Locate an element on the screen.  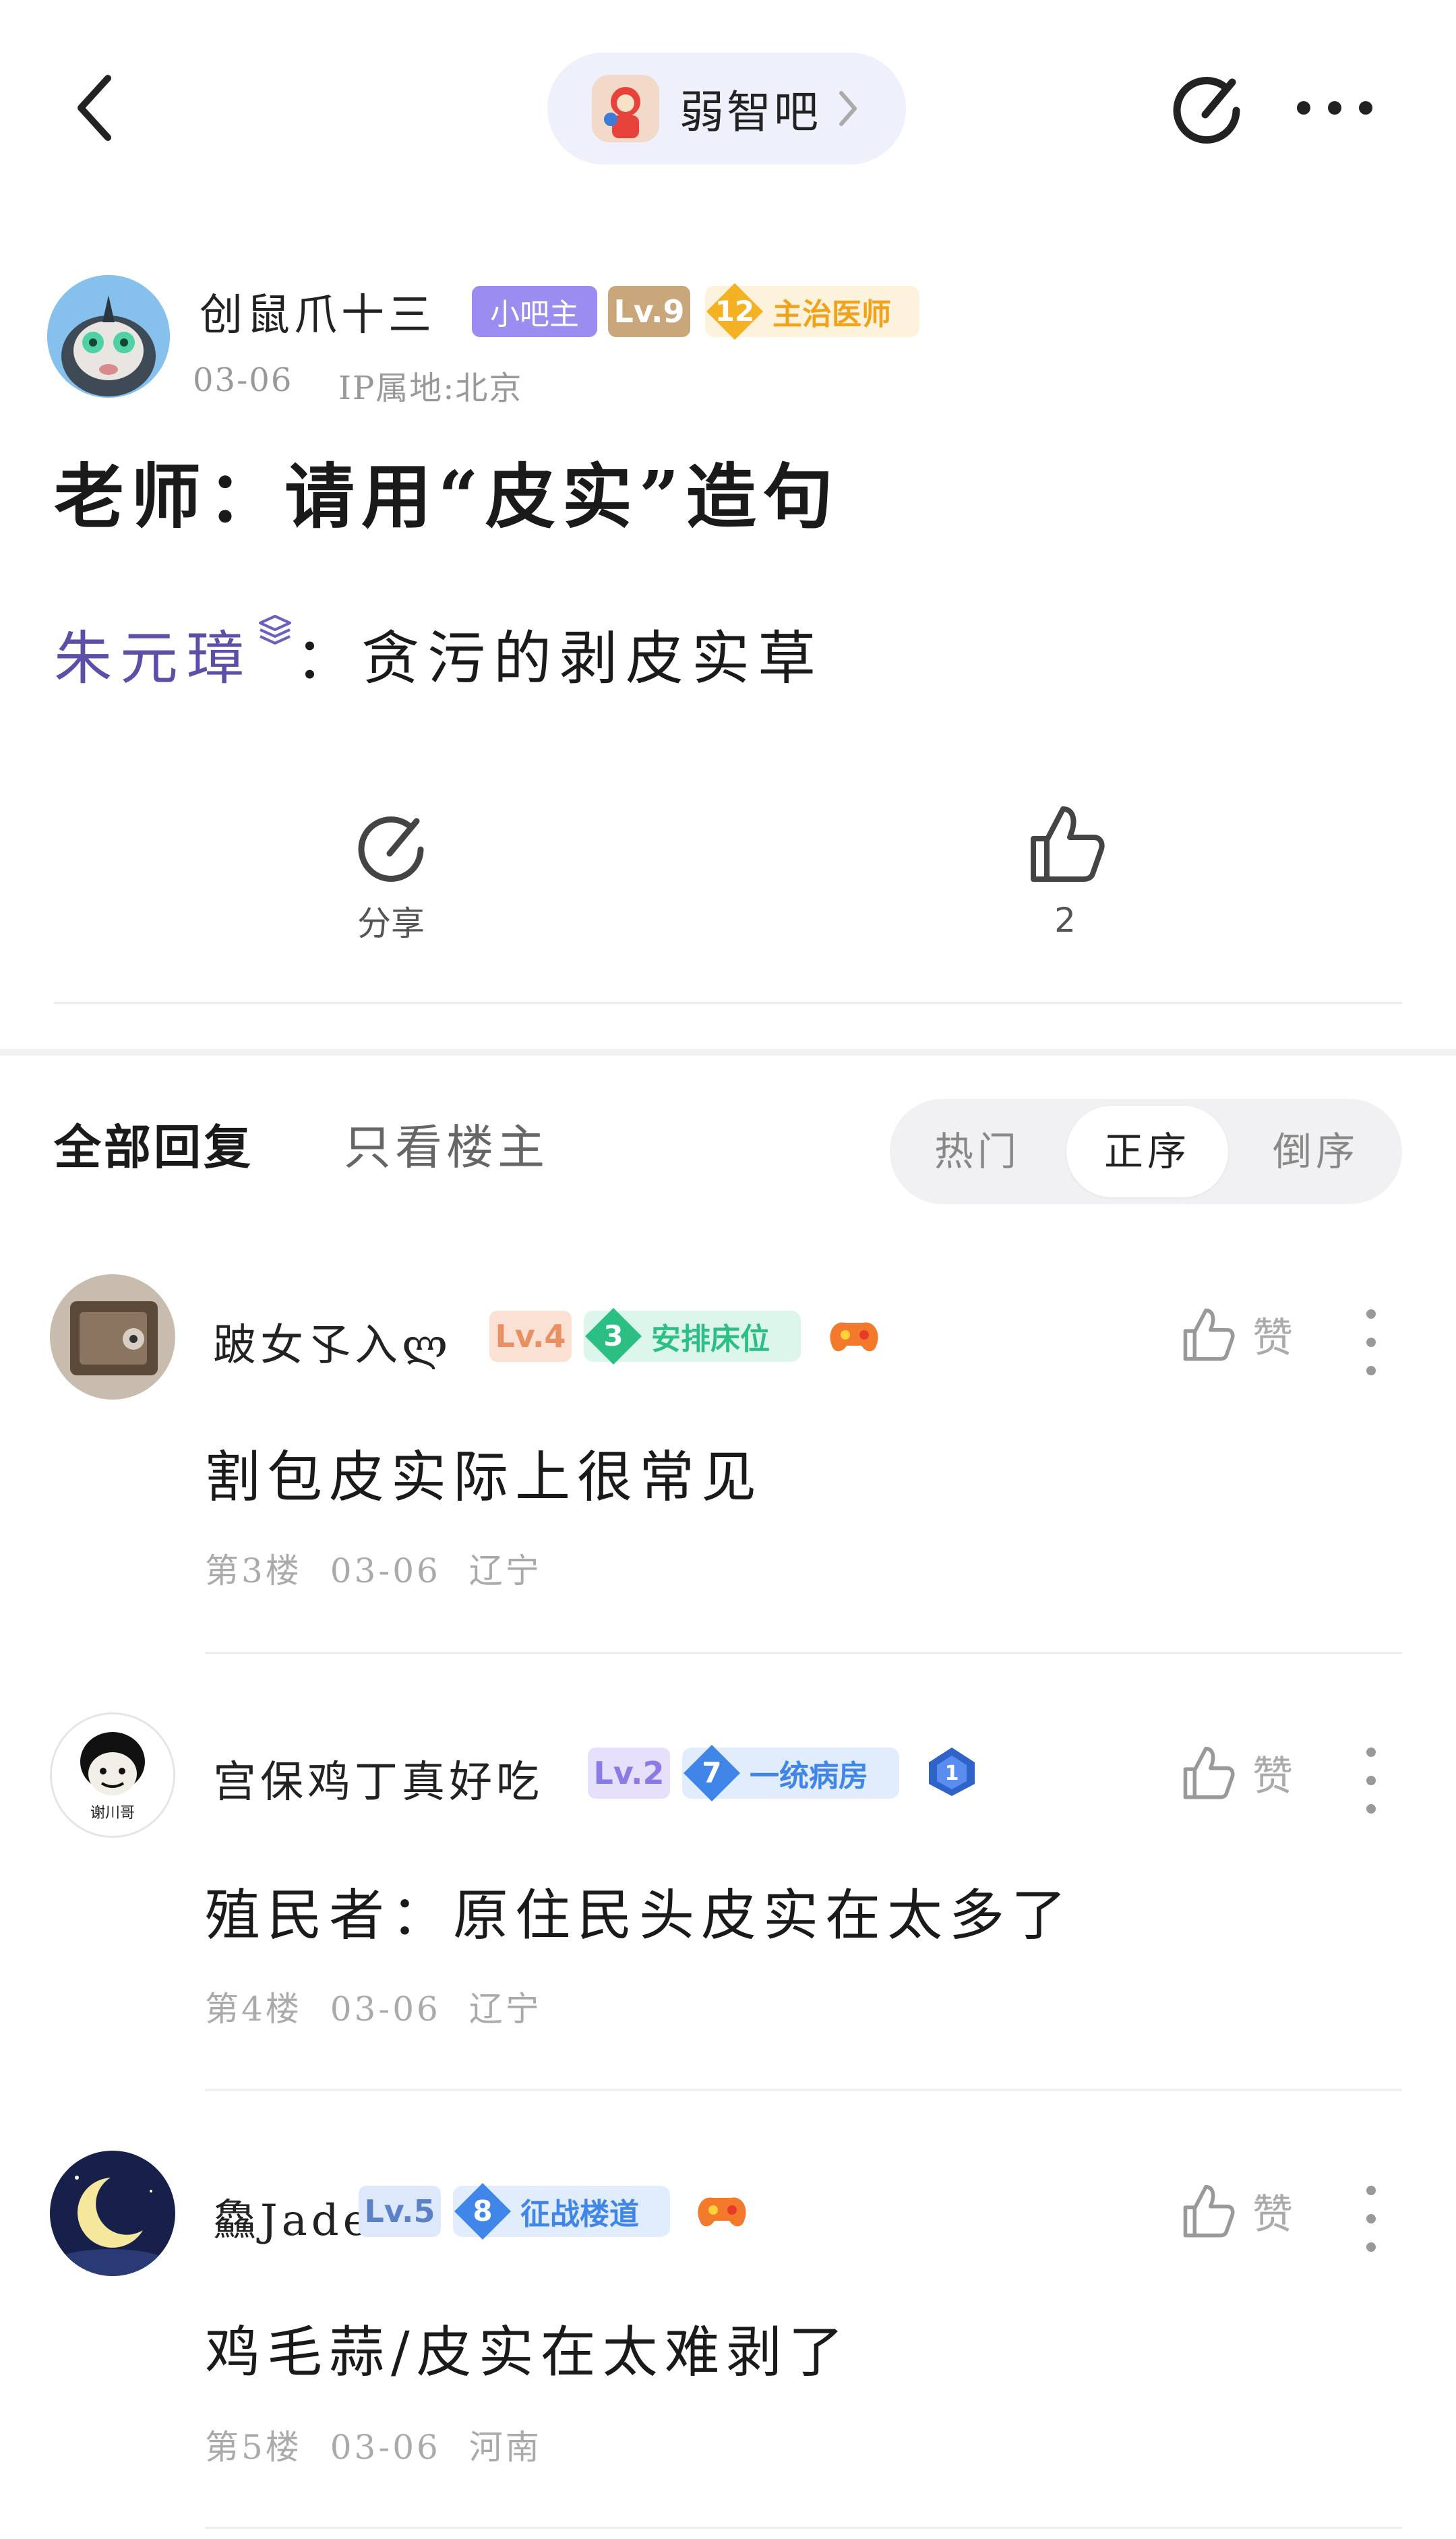
moderator-badge: 小吧主 is located at coordinates (534, 311).